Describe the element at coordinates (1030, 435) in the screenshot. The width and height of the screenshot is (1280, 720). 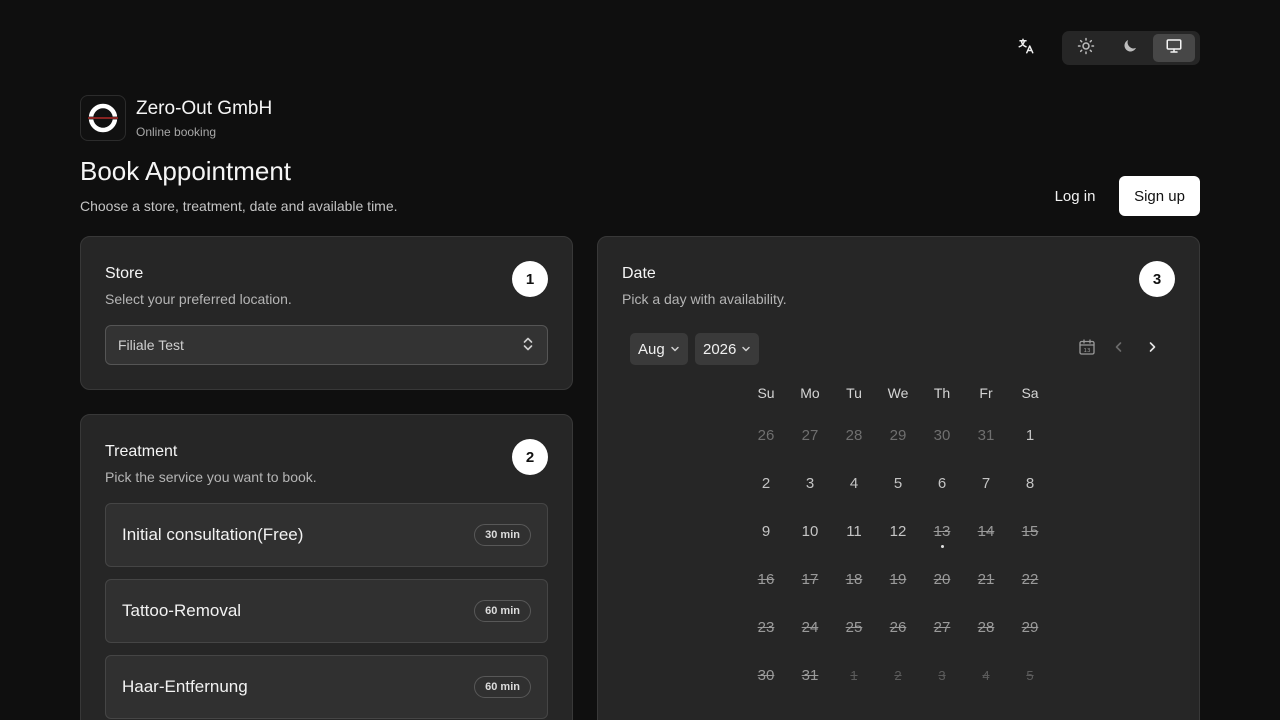
I see `calendar-day: 1` at that location.